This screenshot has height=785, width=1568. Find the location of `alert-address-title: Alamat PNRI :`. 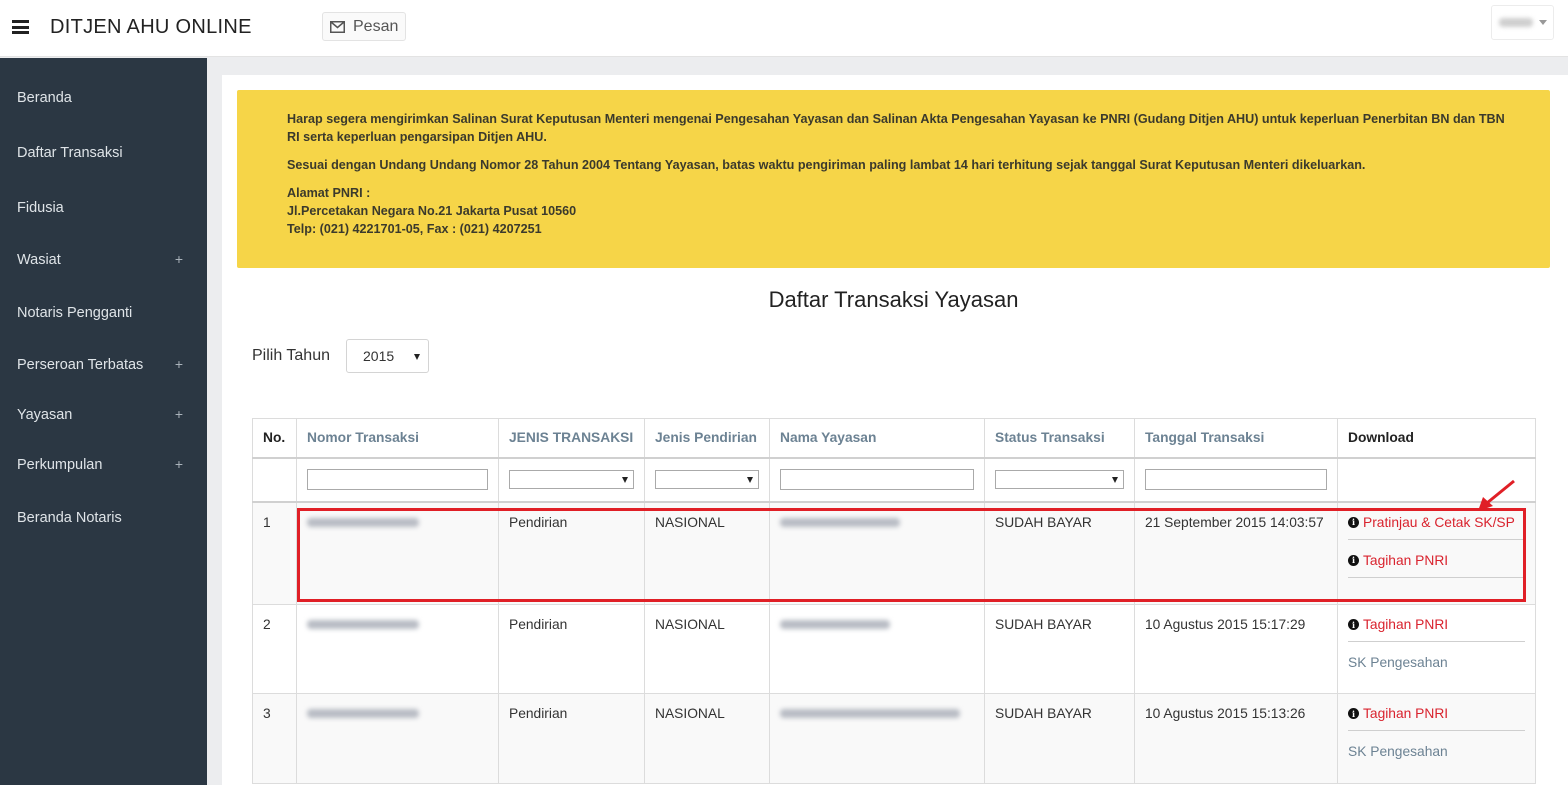

alert-address-title: Alamat PNRI : is located at coordinates (329, 193).